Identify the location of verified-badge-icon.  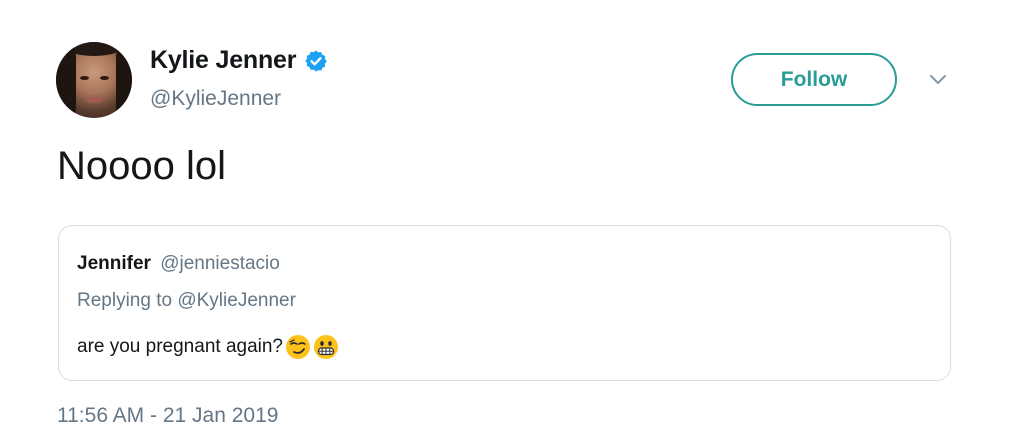
(316, 60).